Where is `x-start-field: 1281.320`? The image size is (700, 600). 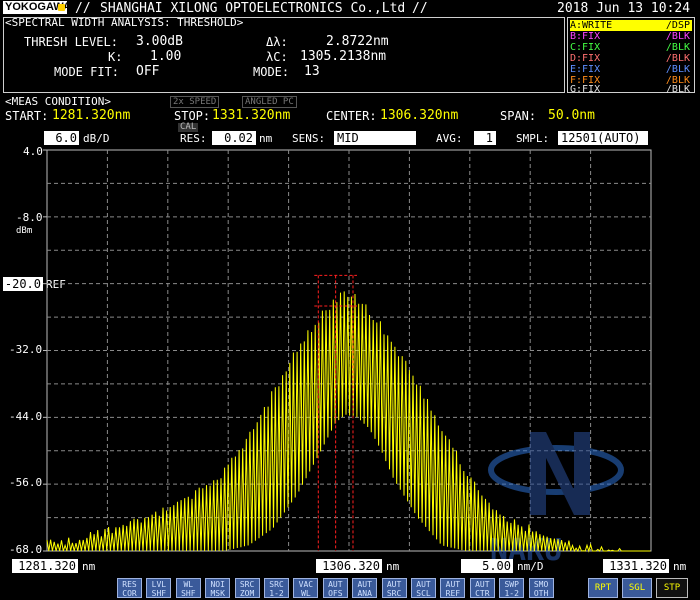 x-start-field: 1281.320 is located at coordinates (45, 566).